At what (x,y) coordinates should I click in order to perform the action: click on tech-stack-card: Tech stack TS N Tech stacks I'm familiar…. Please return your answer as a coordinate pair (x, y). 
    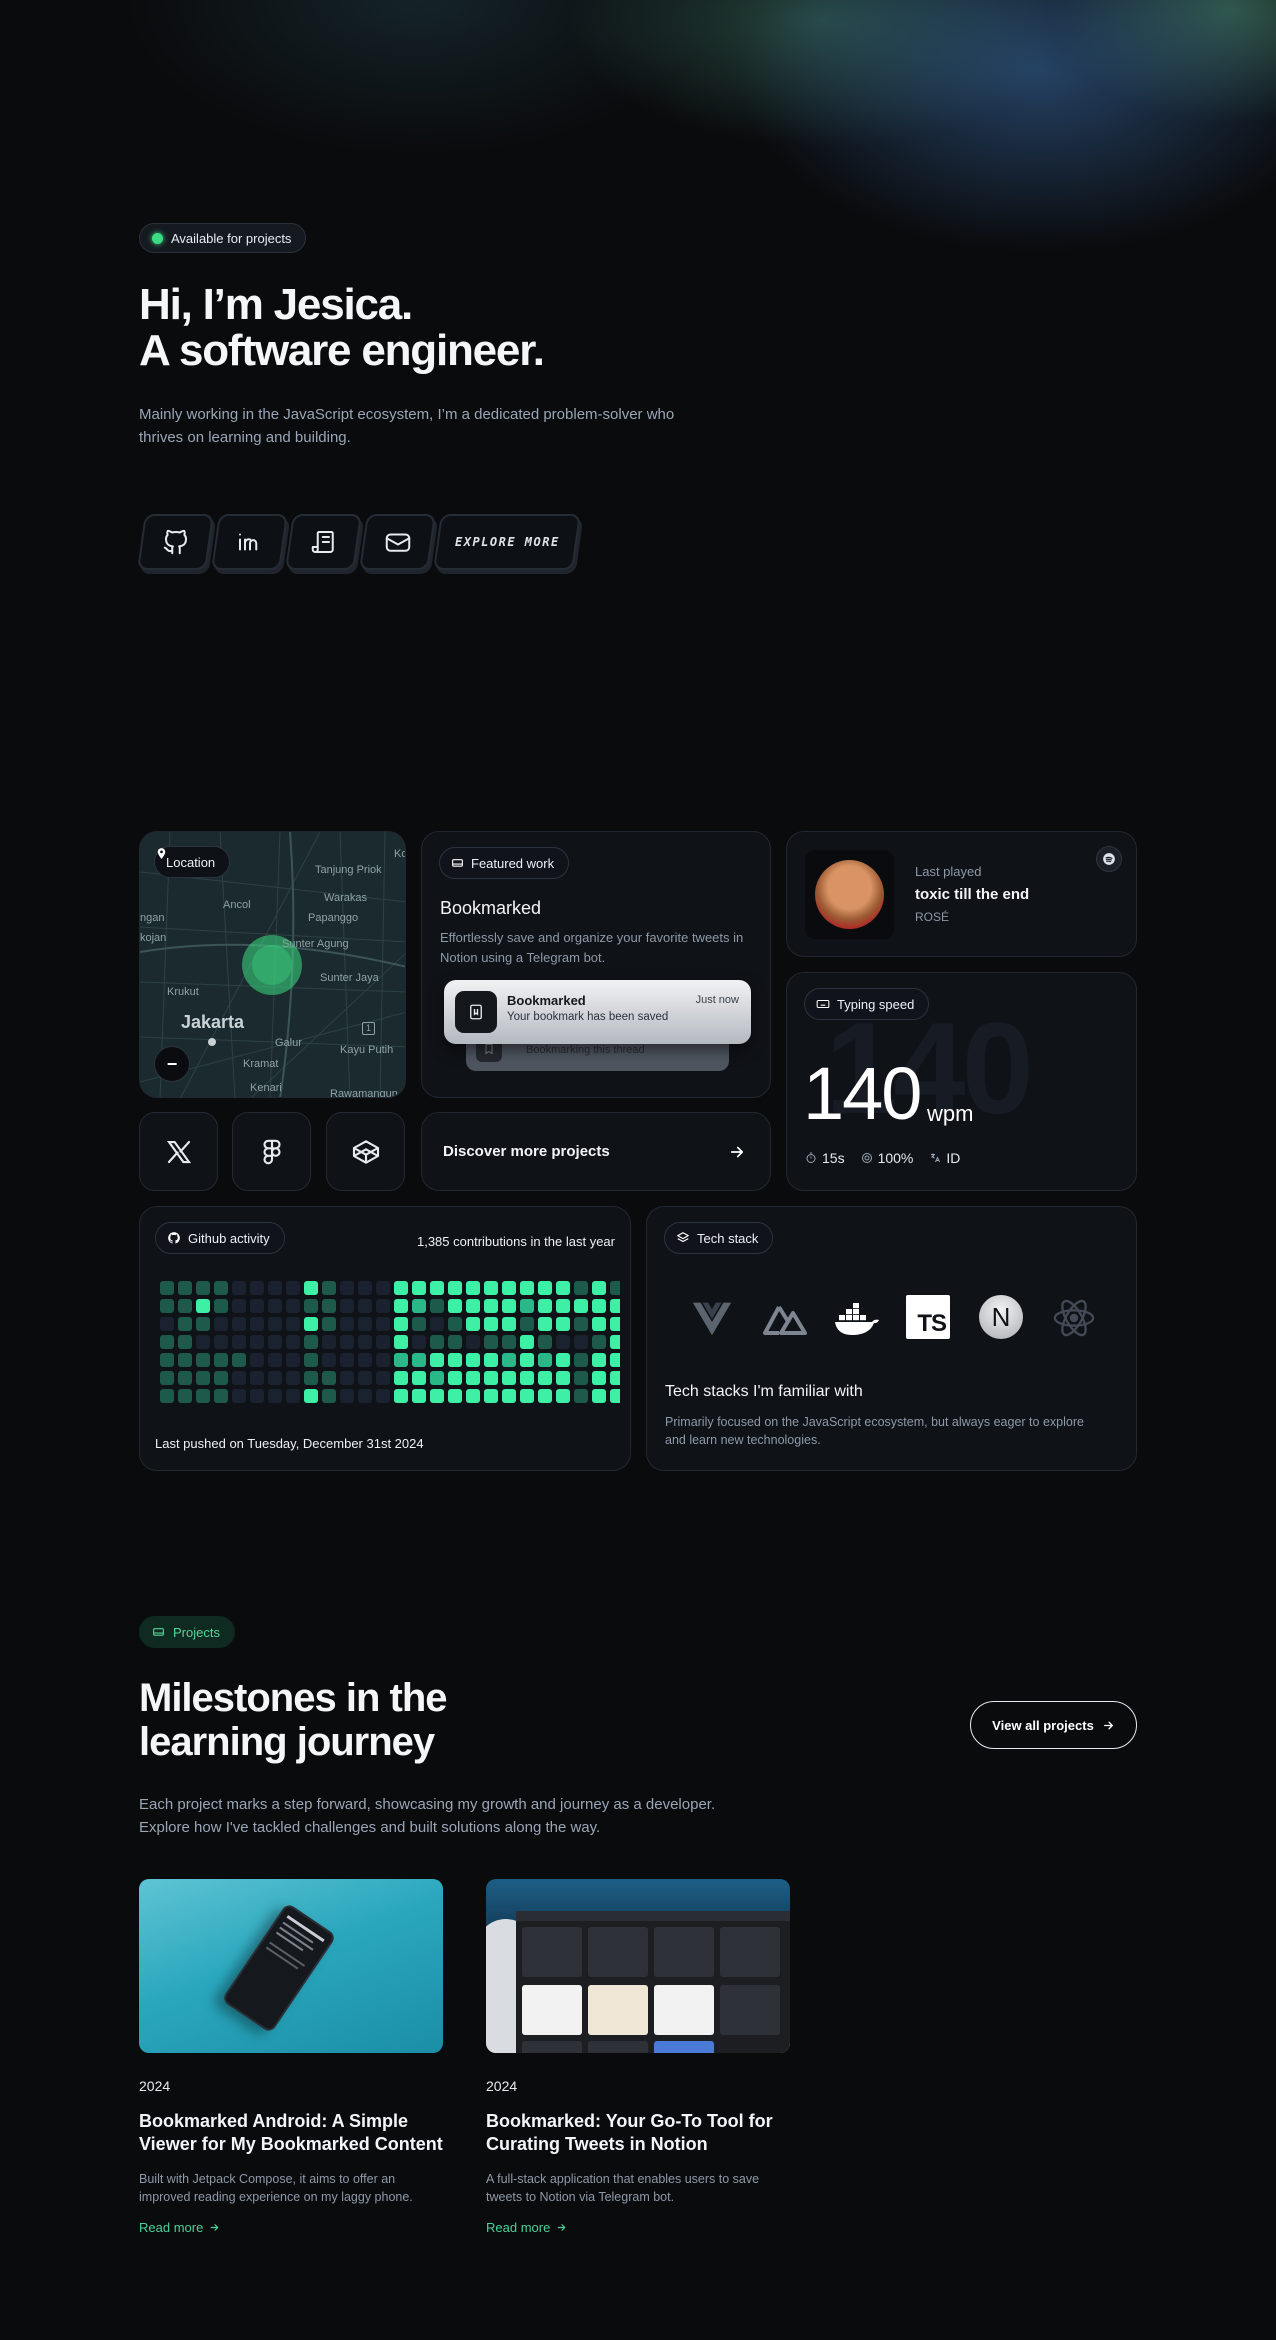
    Looking at the image, I should click on (891, 1338).